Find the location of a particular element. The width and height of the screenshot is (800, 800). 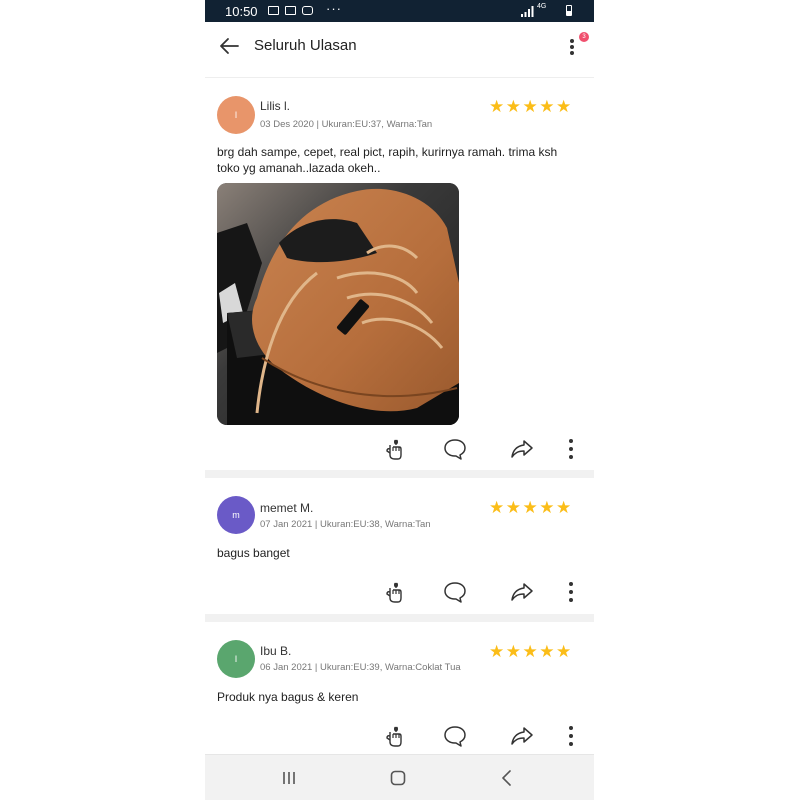

status-time: 10:50 is located at coordinates (241, 11).